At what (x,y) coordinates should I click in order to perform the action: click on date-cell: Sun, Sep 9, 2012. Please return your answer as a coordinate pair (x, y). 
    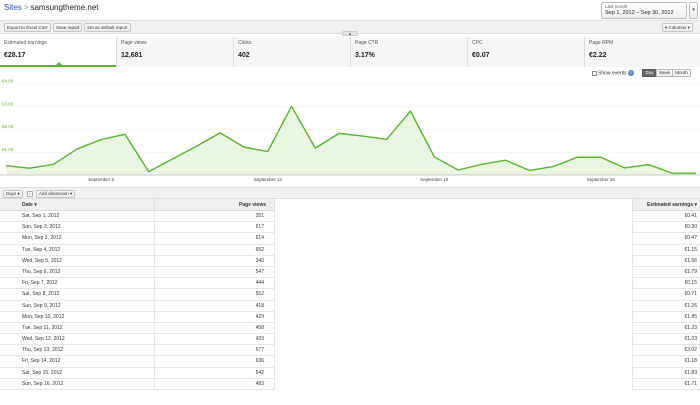
    Looking at the image, I should click on (77, 306).